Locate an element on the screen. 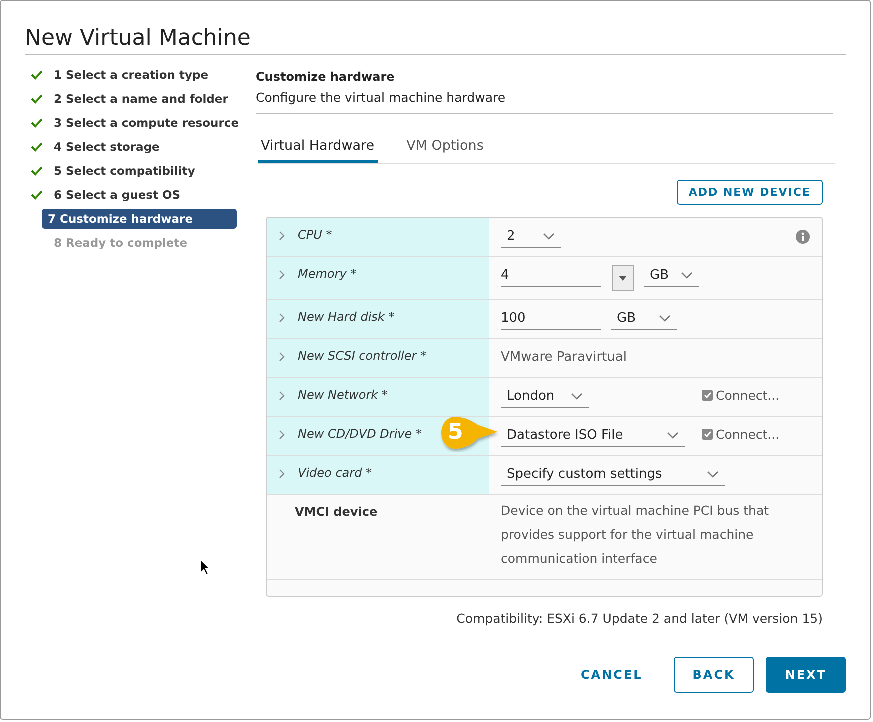 This screenshot has height=722, width=873. step-item: 5 Select compatibility is located at coordinates (125, 171).